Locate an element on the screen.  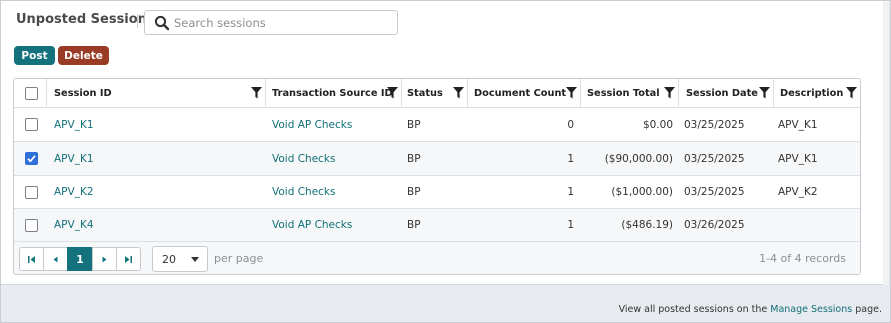
first-page-button is located at coordinates (31, 259).